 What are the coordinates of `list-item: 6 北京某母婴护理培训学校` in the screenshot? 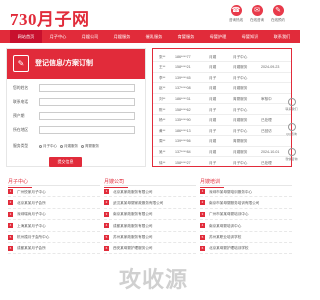 It's located at (246, 249).